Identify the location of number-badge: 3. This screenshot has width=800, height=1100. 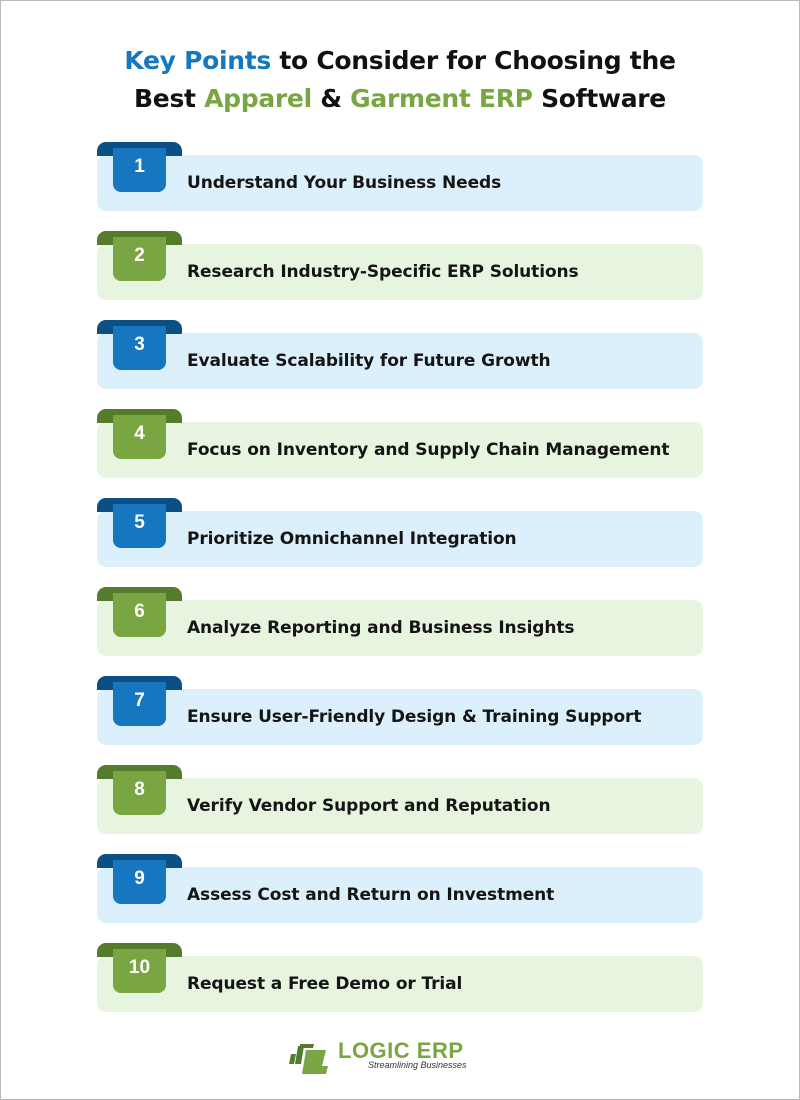
(139, 348).